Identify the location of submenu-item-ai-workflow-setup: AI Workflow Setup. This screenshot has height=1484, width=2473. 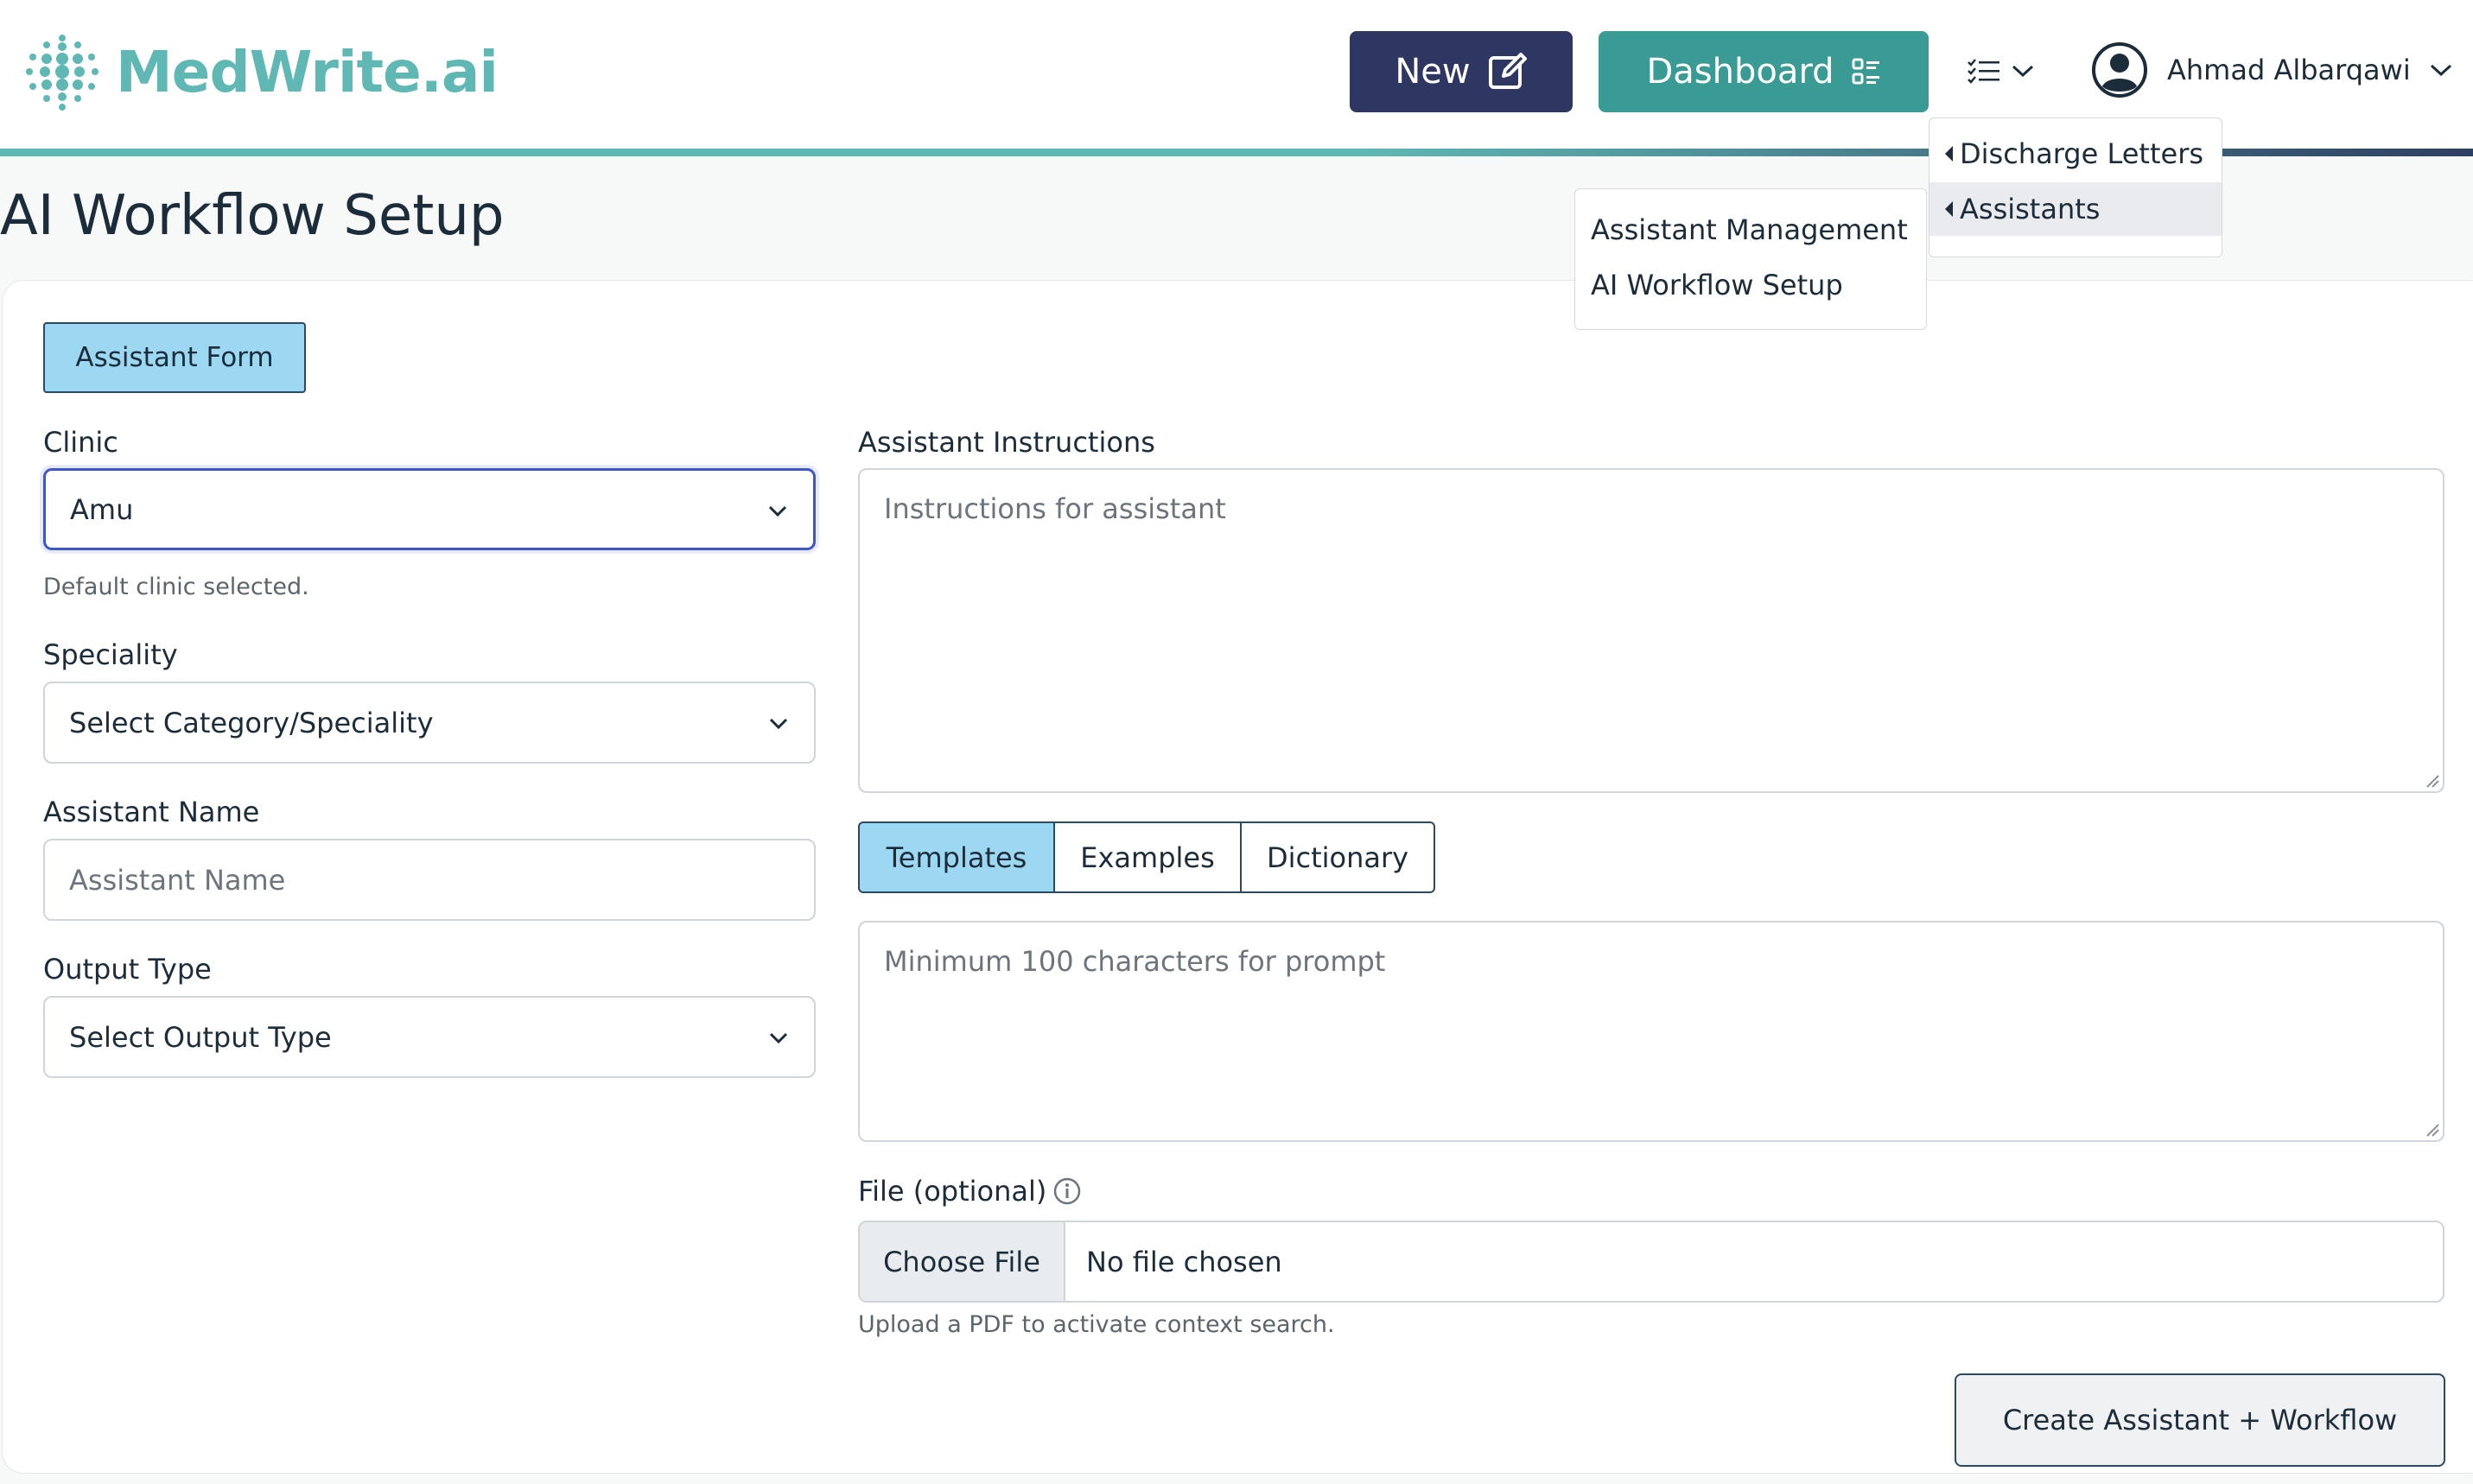
(1750, 285).